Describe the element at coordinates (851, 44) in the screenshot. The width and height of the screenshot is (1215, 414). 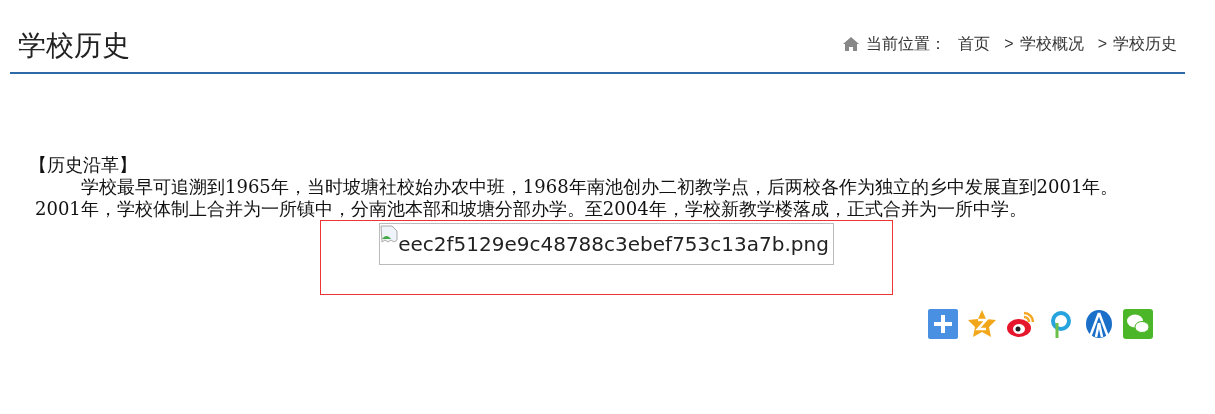
I see `home-icon` at that location.